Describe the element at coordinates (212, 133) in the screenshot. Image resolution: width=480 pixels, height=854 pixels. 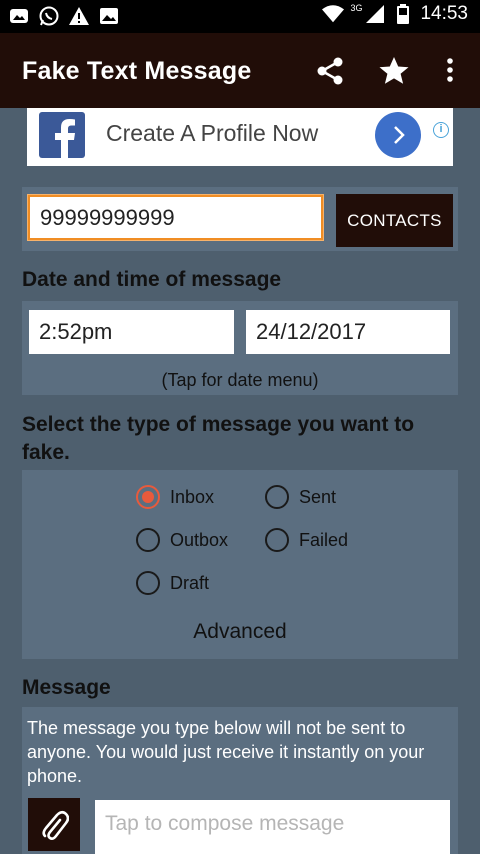
I see `ad-text: Create A Profile Now` at that location.